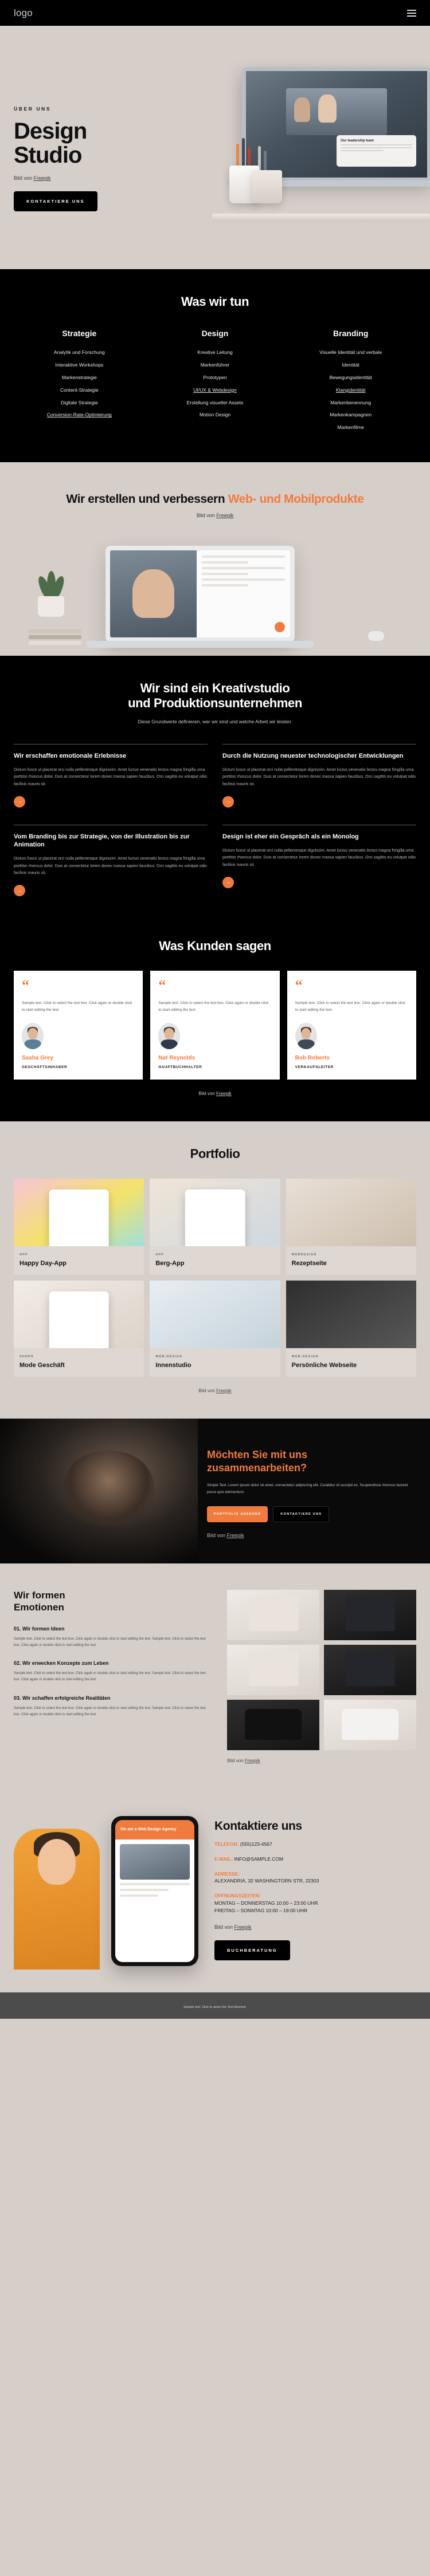 The height and width of the screenshot is (2576, 430). I want to click on portfolio-card: WEB-DESIGN Innenstudio, so click(215, 1329).